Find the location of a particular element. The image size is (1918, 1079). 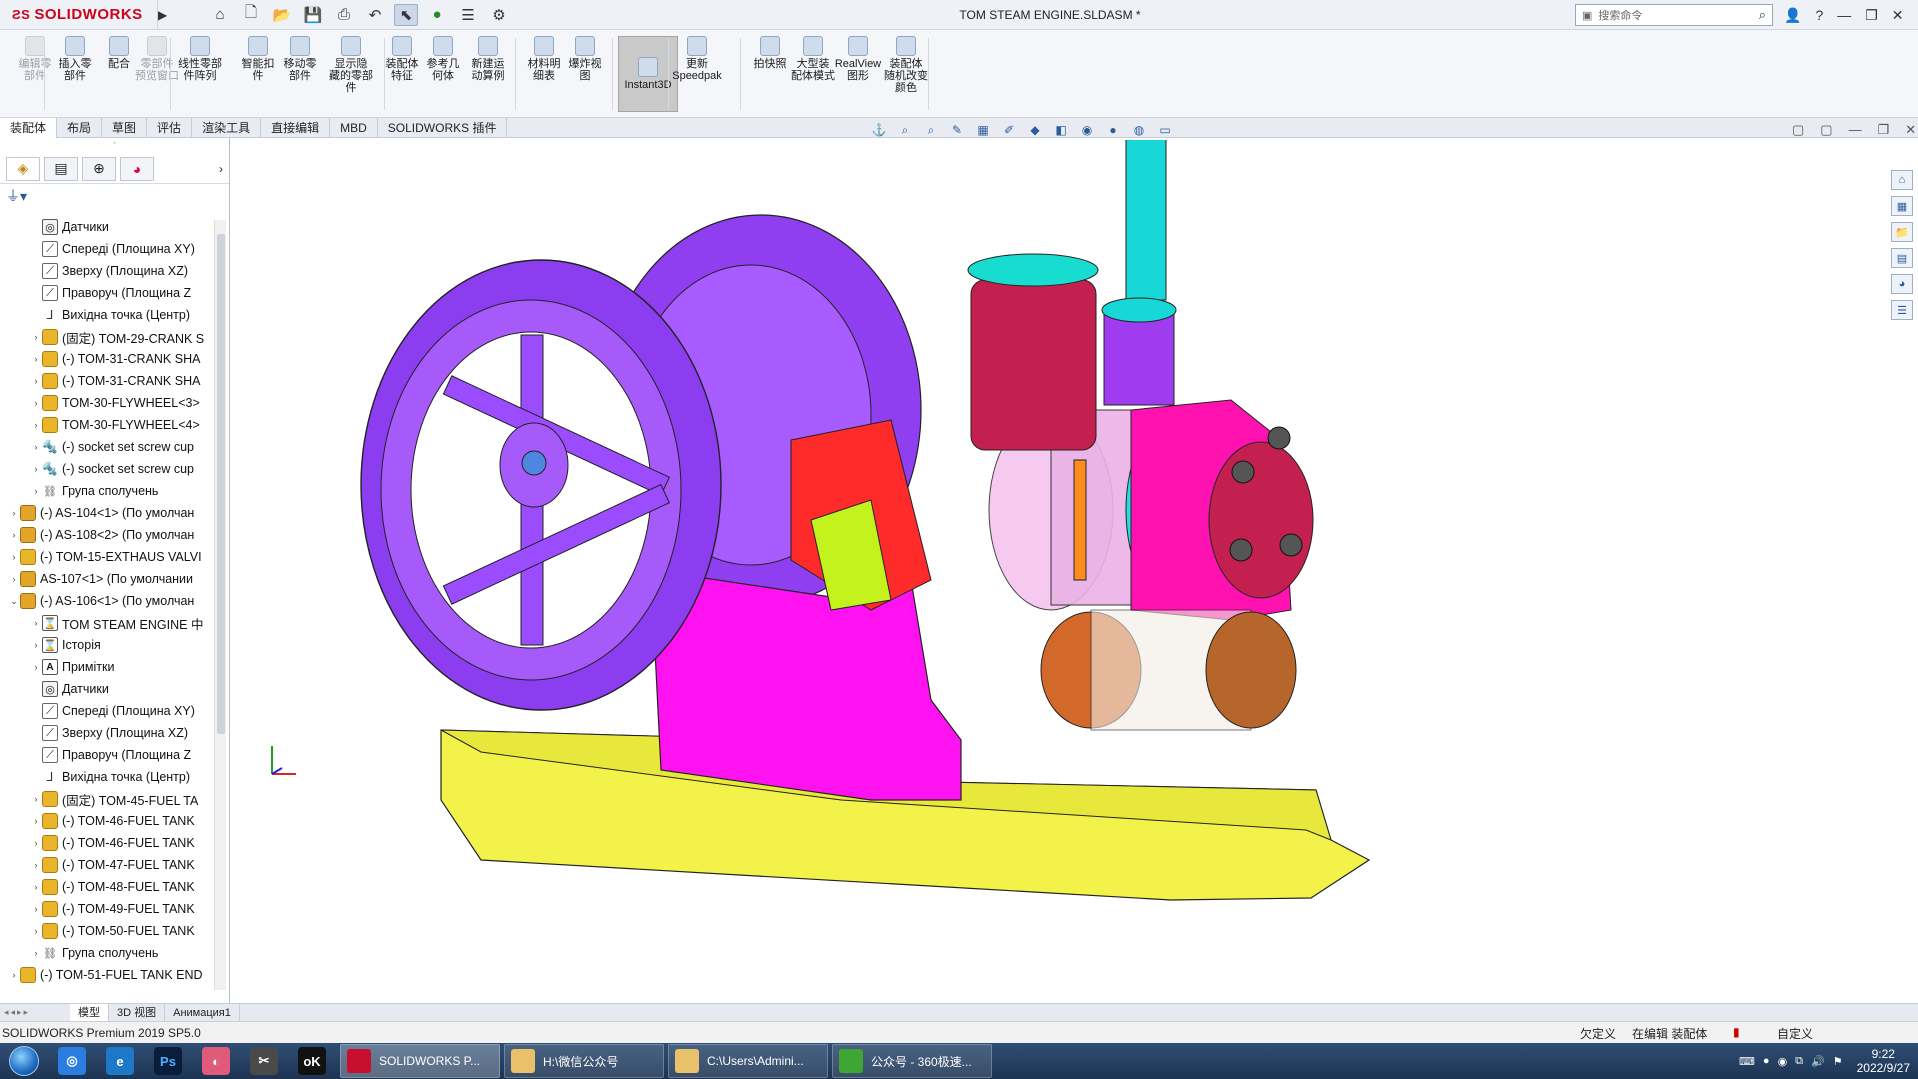

ribbon-button-15: 拍快照 is located at coordinates (770, 53).